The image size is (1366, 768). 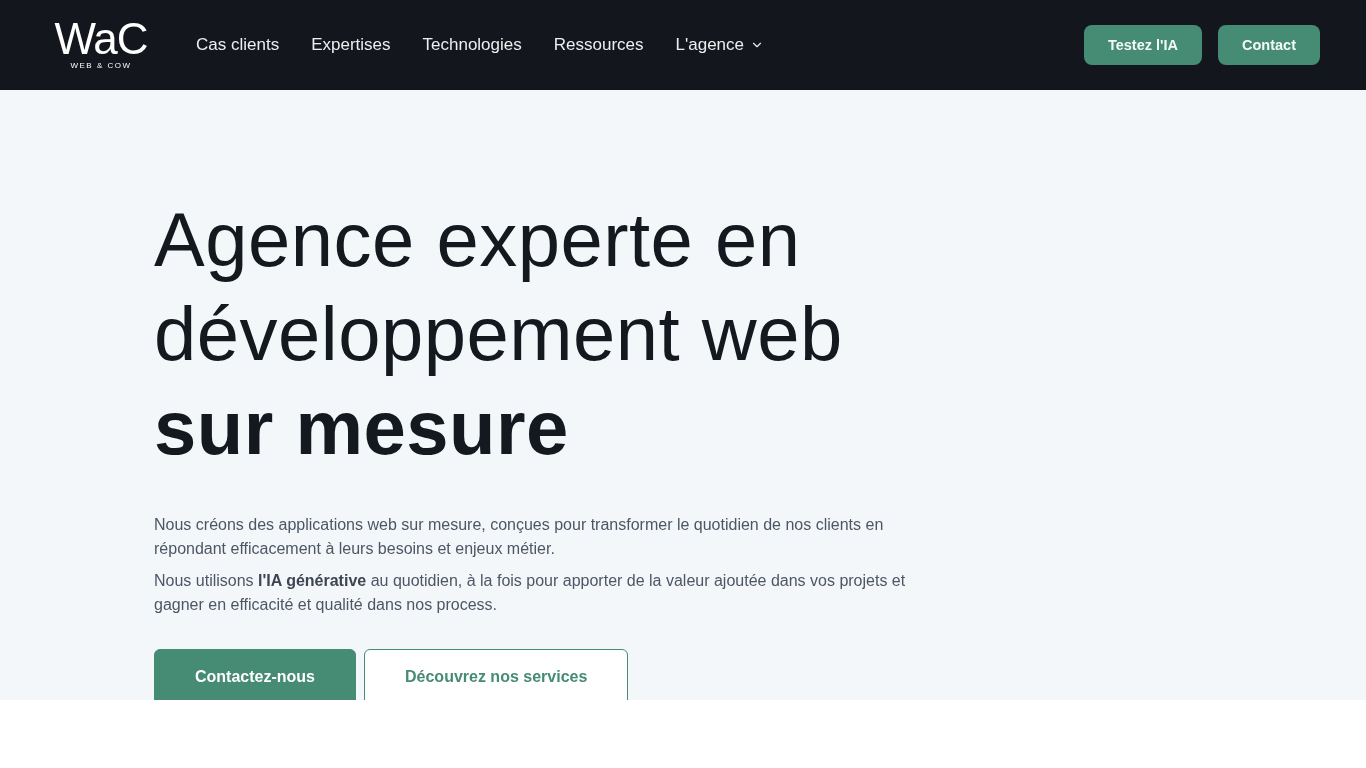 I want to click on nav-link: Cas clients, so click(x=238, y=45).